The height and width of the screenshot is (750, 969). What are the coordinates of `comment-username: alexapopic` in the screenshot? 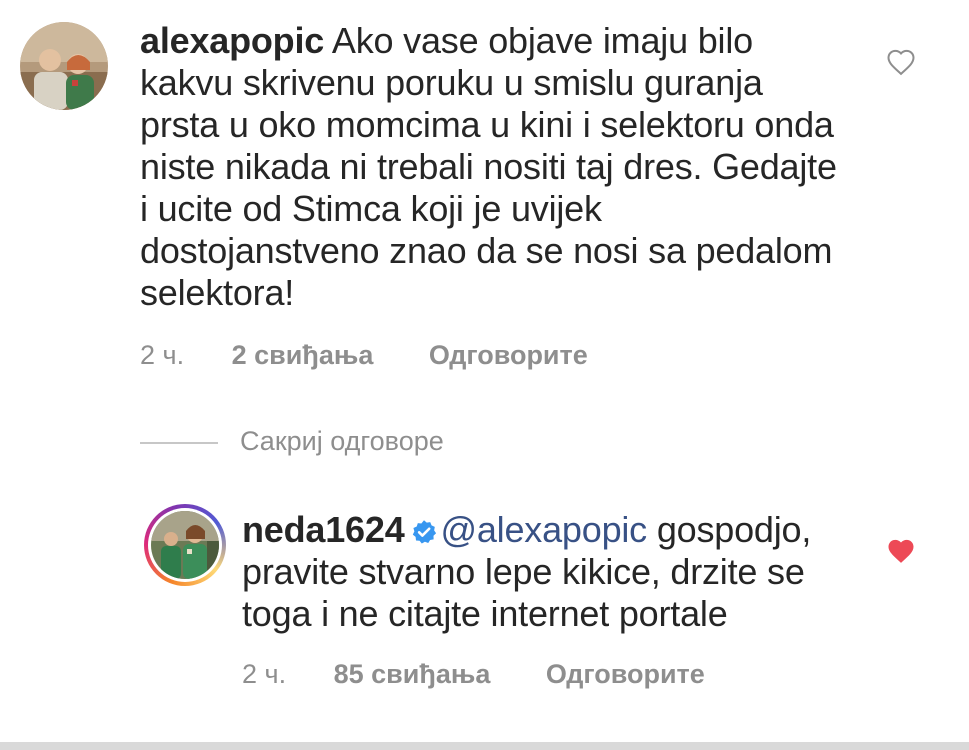 It's located at (232, 40).